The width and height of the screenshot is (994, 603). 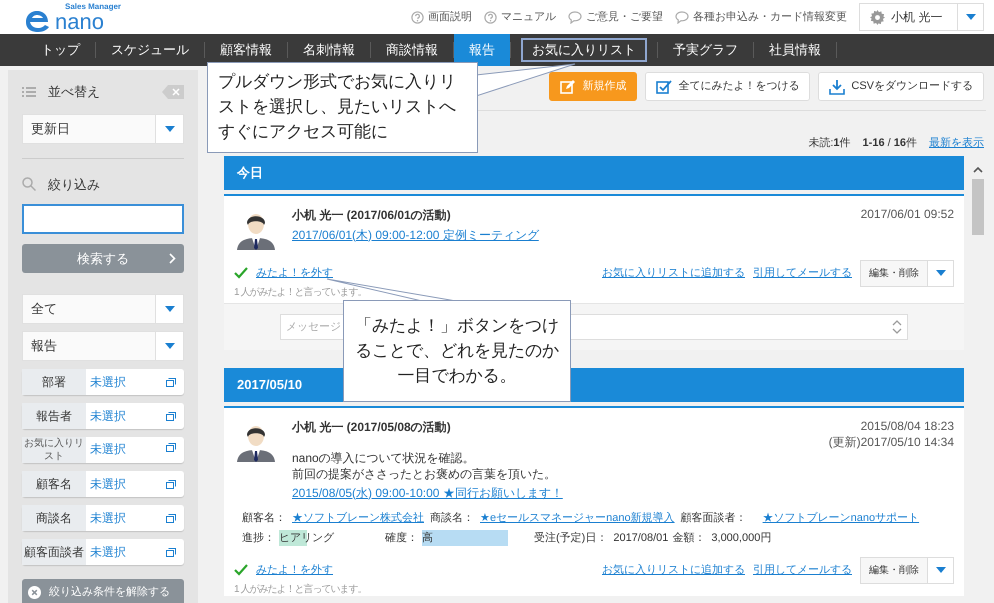 What do you see at coordinates (415, 235) in the screenshot?
I see `schedule-link: 2017/06/01(木) 09:00-12:00 定例ミーティング` at bounding box center [415, 235].